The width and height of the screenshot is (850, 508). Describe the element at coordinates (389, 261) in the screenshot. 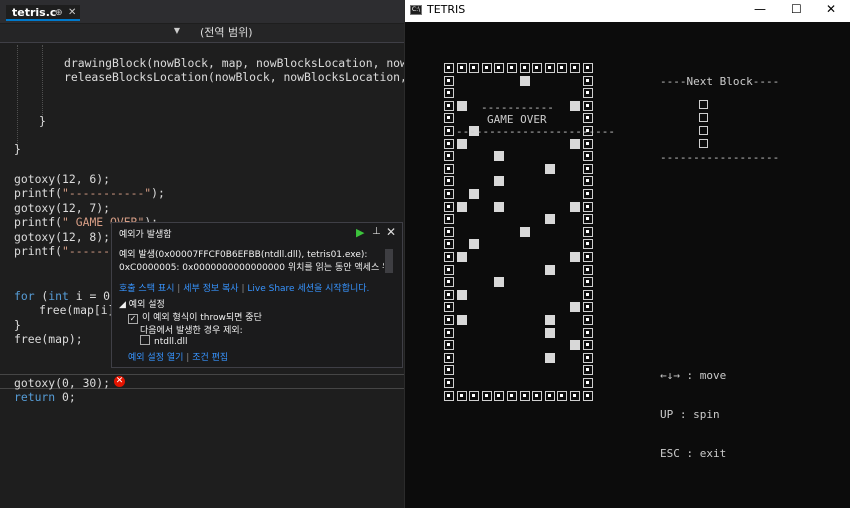

I see `message-scrollbar` at that location.